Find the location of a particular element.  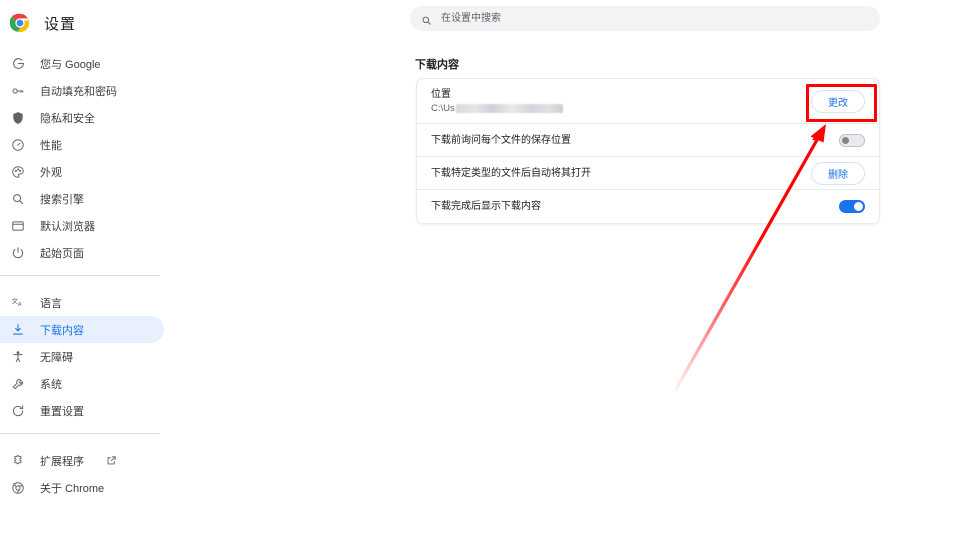

sidebar-item-appearance: 外观 is located at coordinates (82, 171).